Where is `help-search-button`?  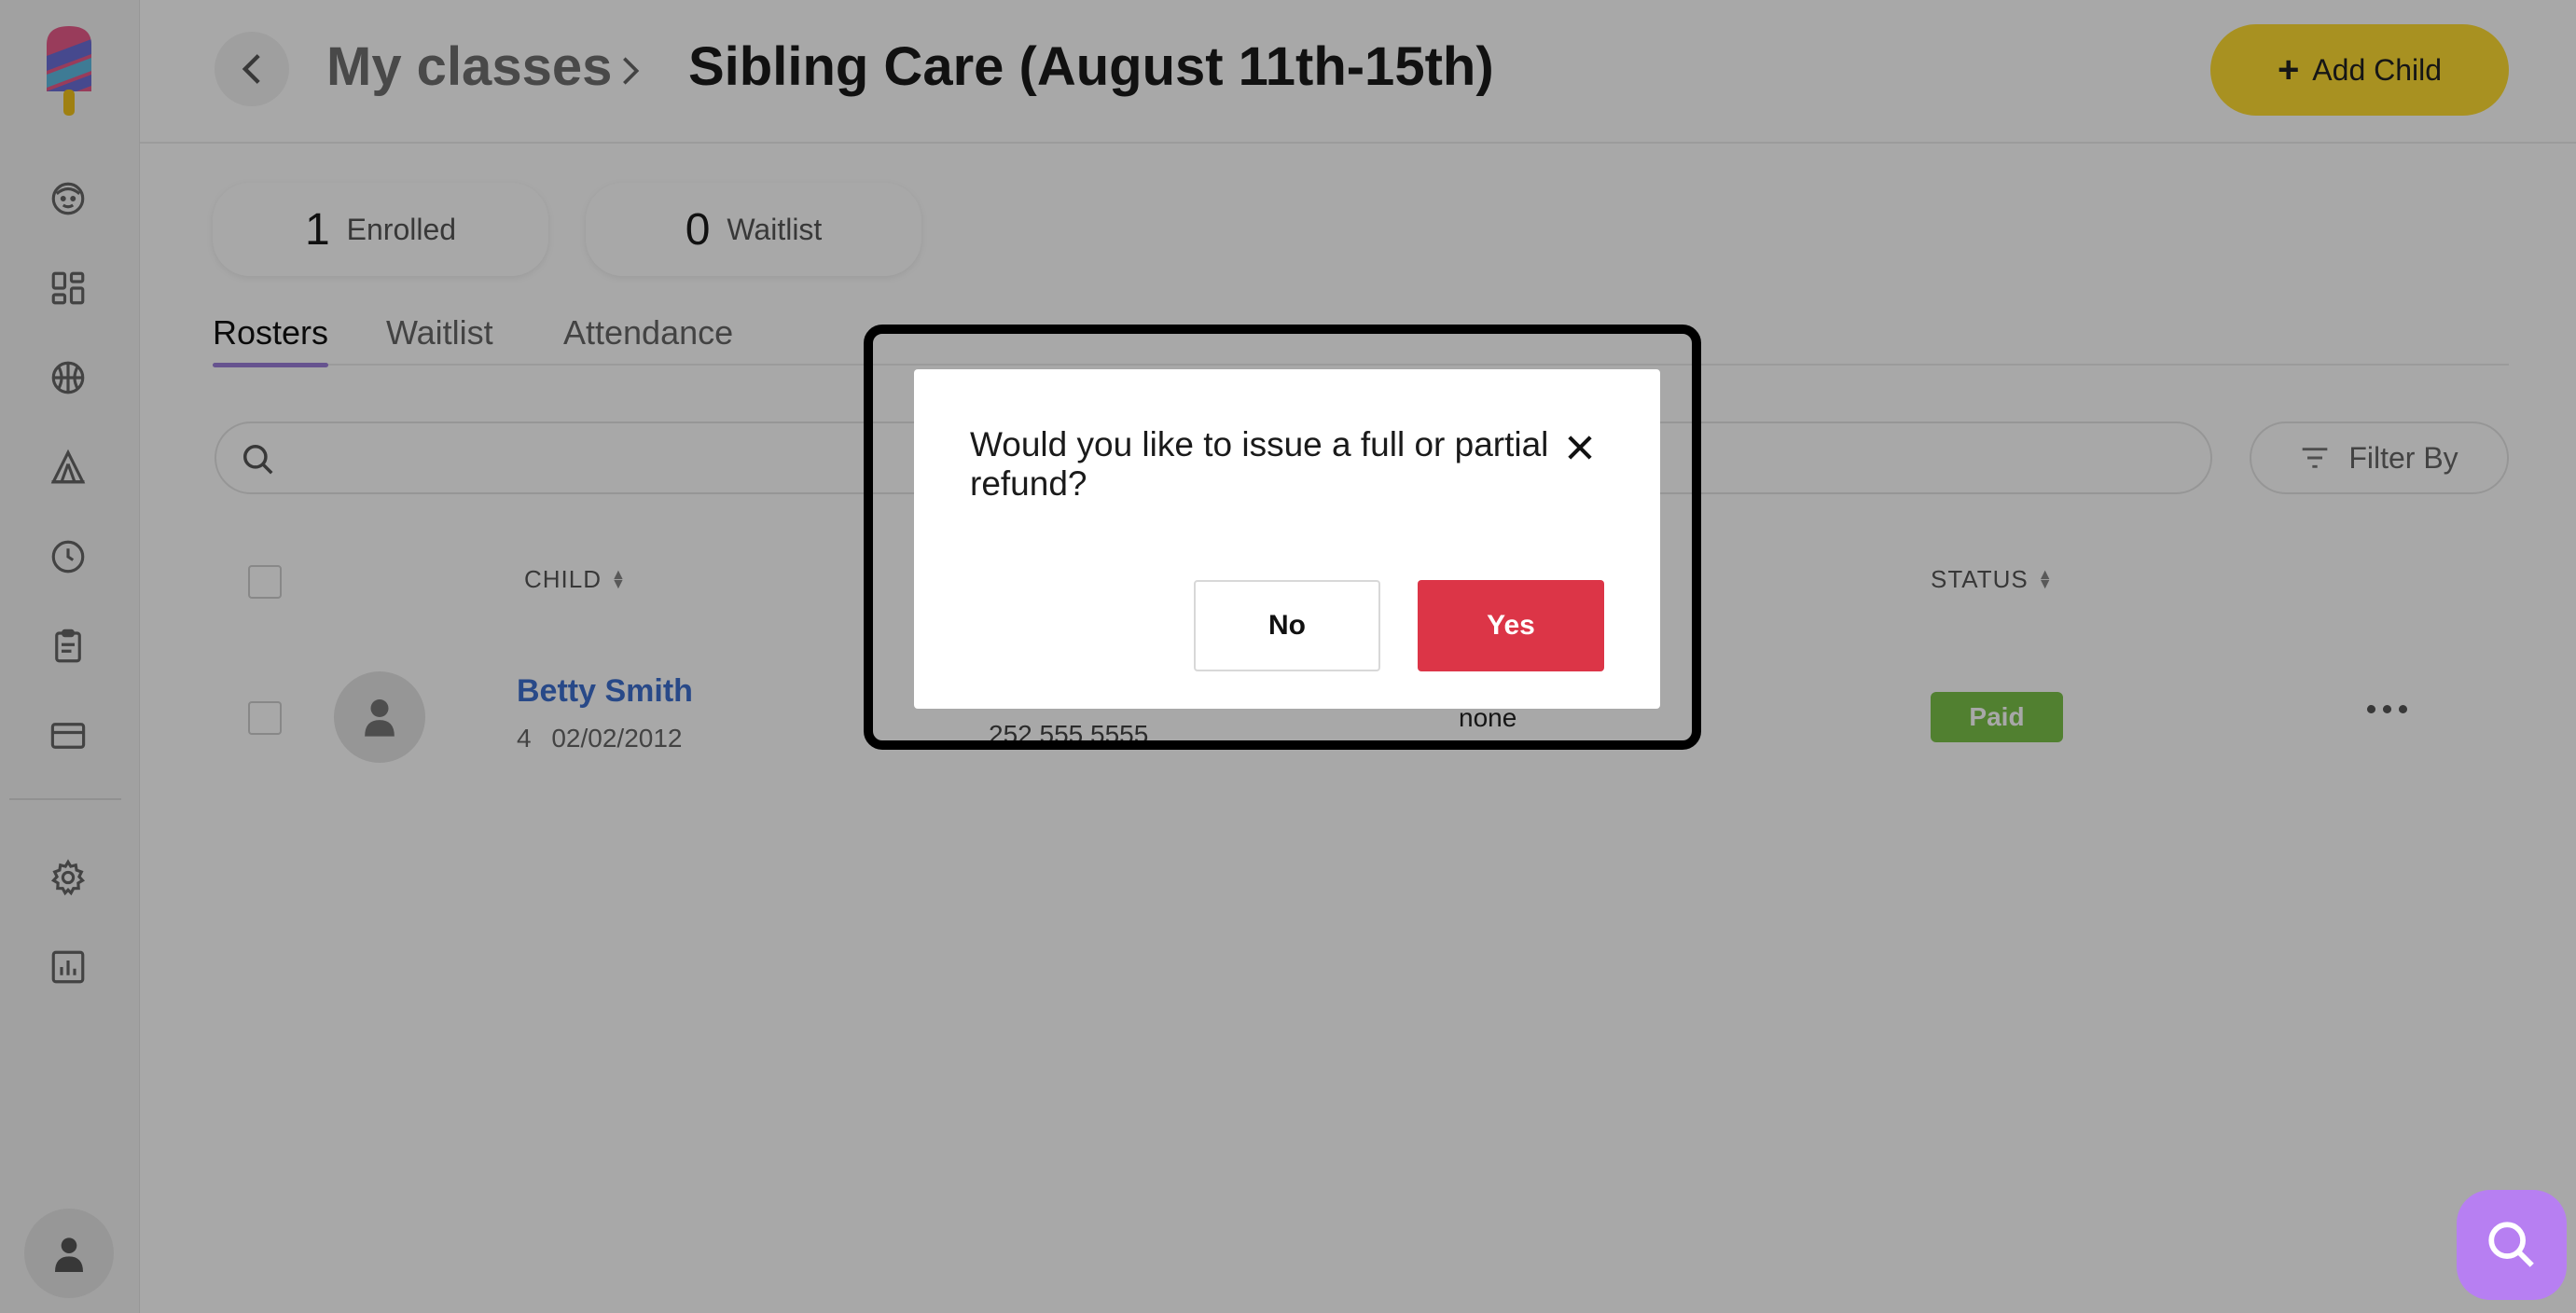 help-search-button is located at coordinates (2512, 1245).